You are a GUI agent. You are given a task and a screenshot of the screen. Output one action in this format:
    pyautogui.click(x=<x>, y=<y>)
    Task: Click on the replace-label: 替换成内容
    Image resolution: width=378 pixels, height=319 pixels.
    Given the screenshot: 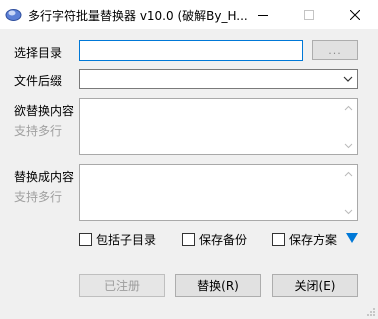 What is the action you would take?
    pyautogui.click(x=44, y=177)
    